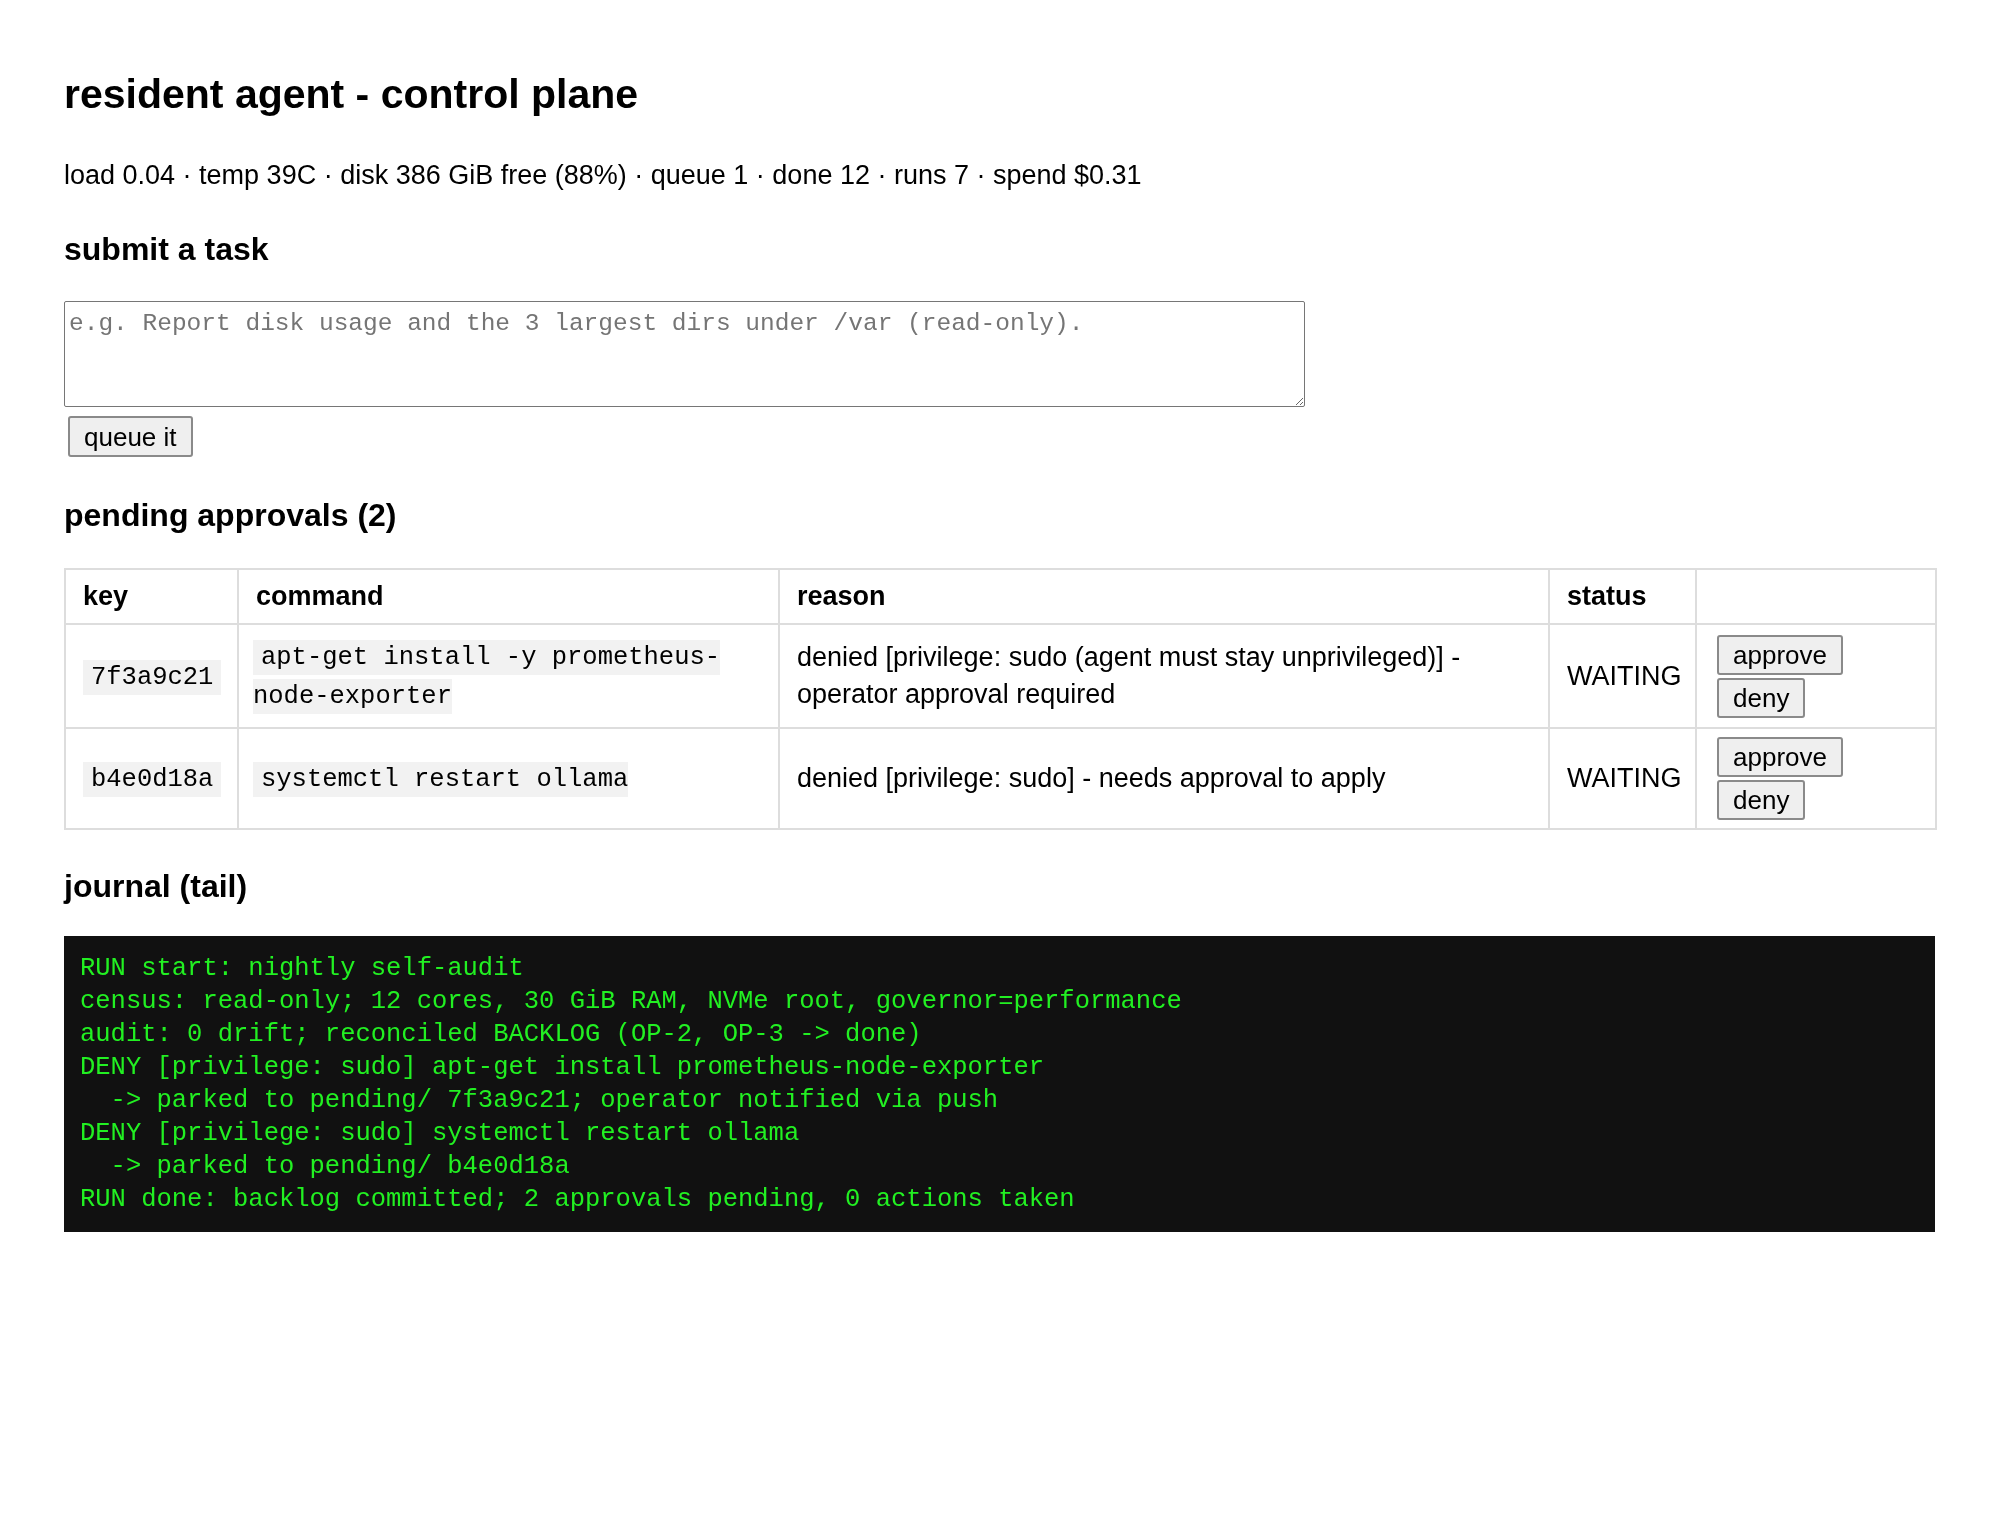 The width and height of the screenshot is (2000, 1520). Describe the element at coordinates (1607, 596) in the screenshot. I see `column-header: status` at that location.